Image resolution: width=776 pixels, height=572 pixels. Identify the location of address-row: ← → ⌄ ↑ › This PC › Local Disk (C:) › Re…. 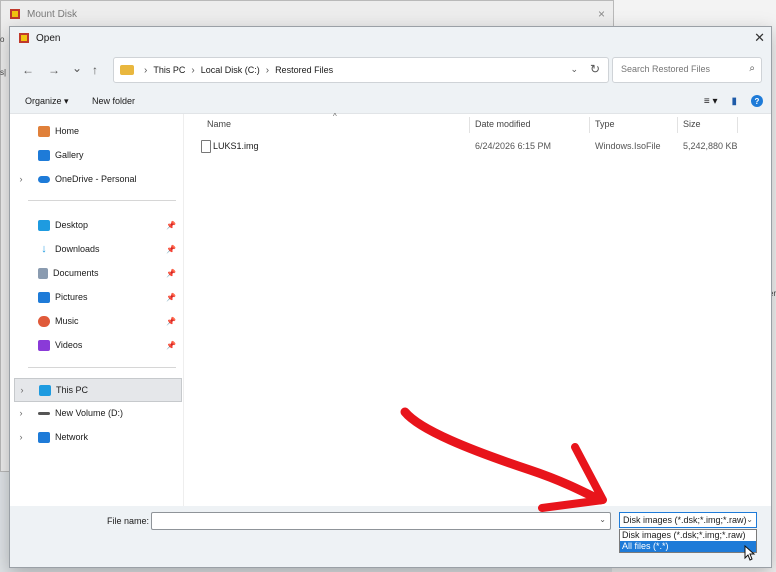
(390, 70).